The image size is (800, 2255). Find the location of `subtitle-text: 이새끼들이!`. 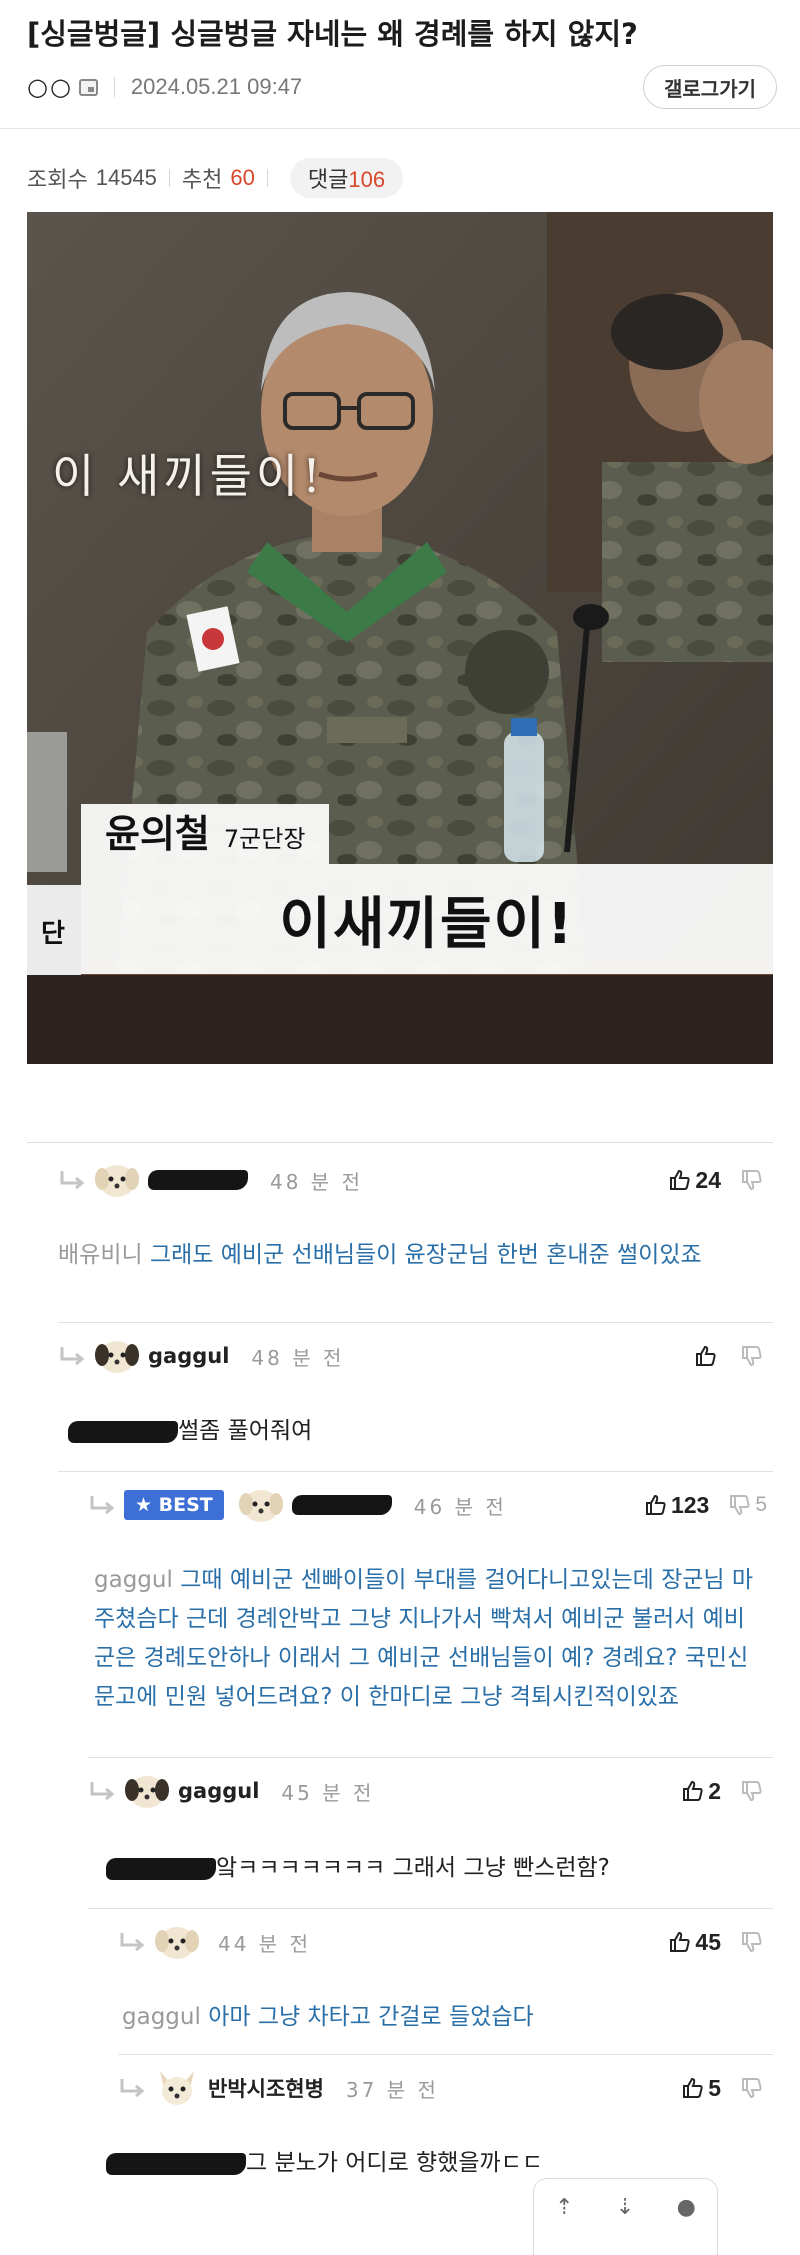

subtitle-text: 이새끼들이! is located at coordinates (427, 924).